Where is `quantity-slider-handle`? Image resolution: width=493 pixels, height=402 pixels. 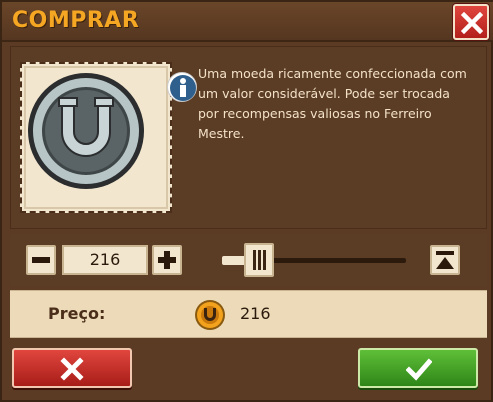 quantity-slider-handle is located at coordinates (258, 260).